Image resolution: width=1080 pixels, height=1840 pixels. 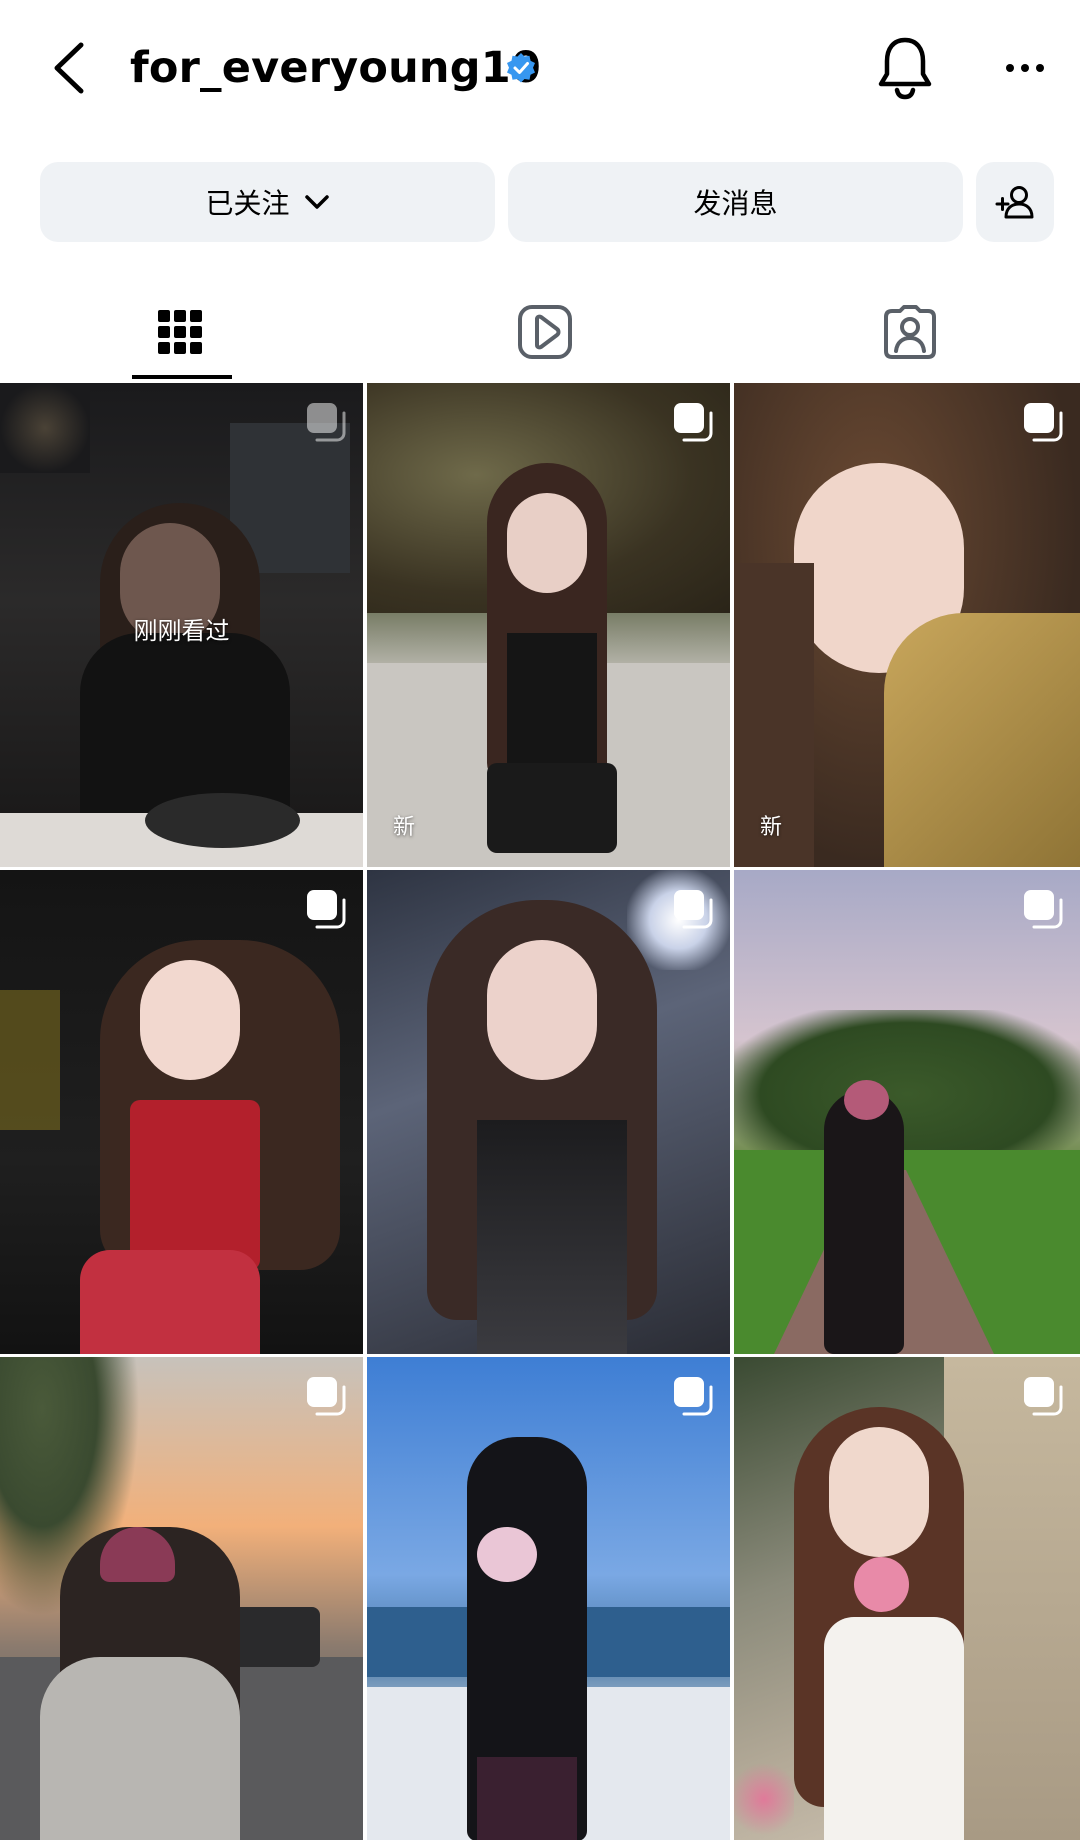 I want to click on reels-icon, so click(x=545, y=332).